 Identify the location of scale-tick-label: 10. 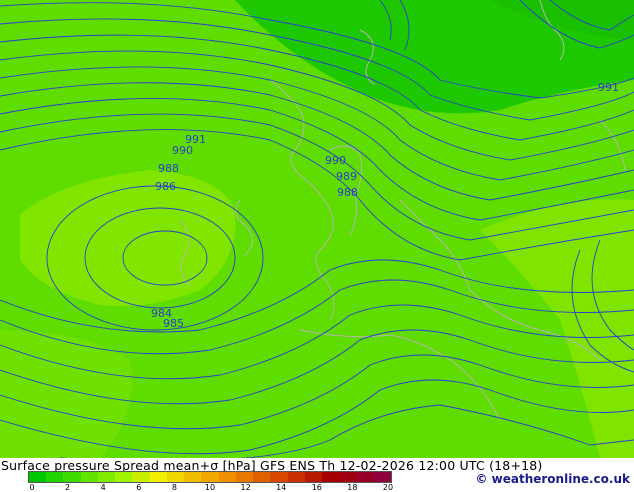
(210, 487).